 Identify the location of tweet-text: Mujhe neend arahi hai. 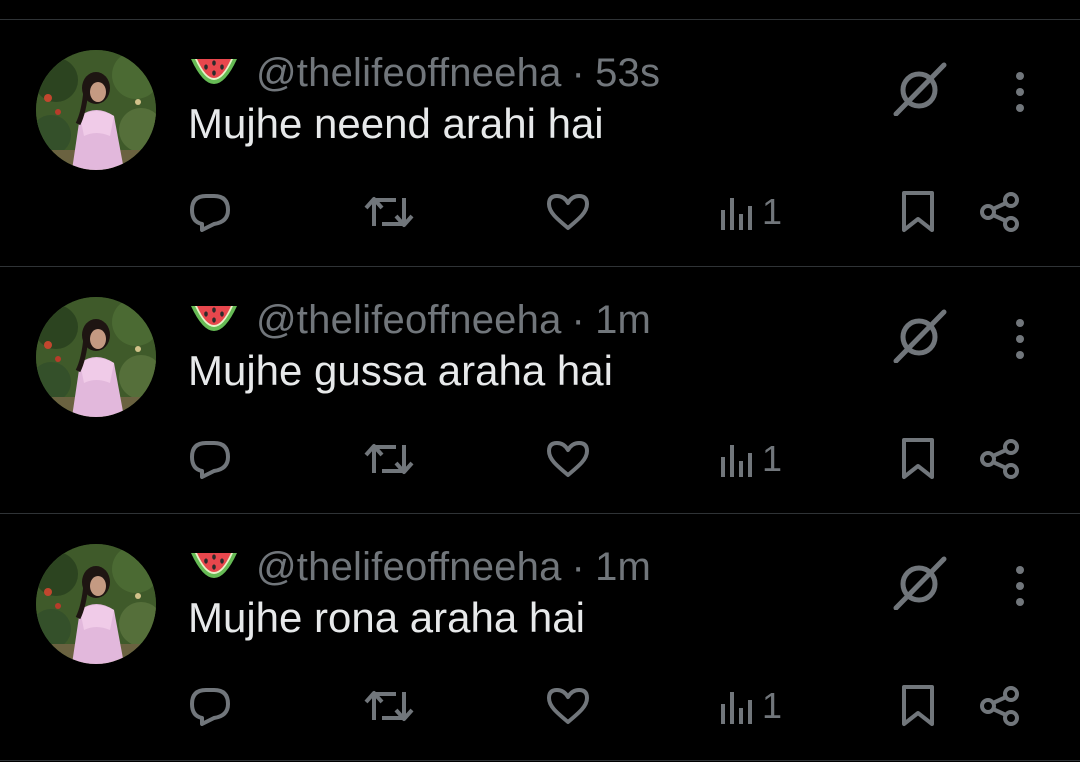
(396, 123).